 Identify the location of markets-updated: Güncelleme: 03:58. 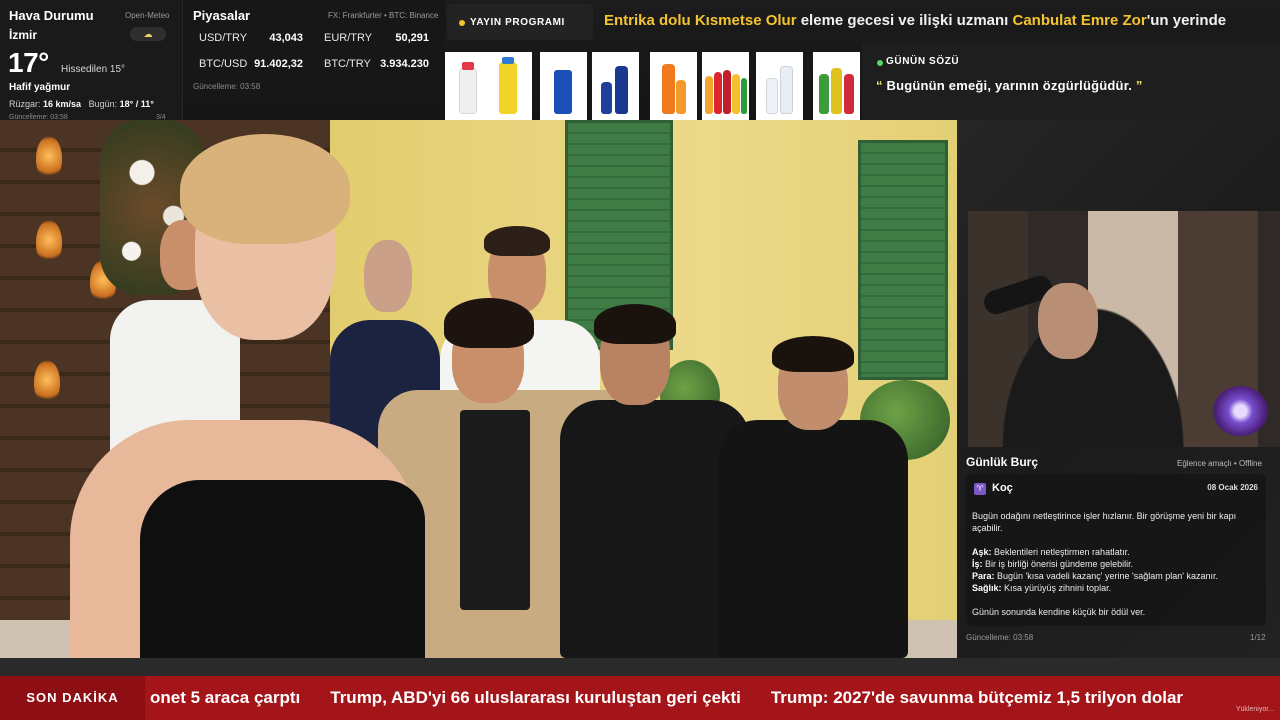
(227, 86).